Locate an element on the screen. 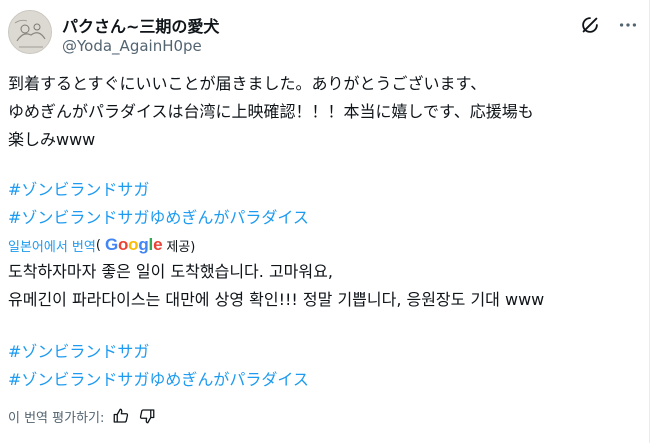 The width and height of the screenshot is (650, 443). avatar is located at coordinates (30, 32).